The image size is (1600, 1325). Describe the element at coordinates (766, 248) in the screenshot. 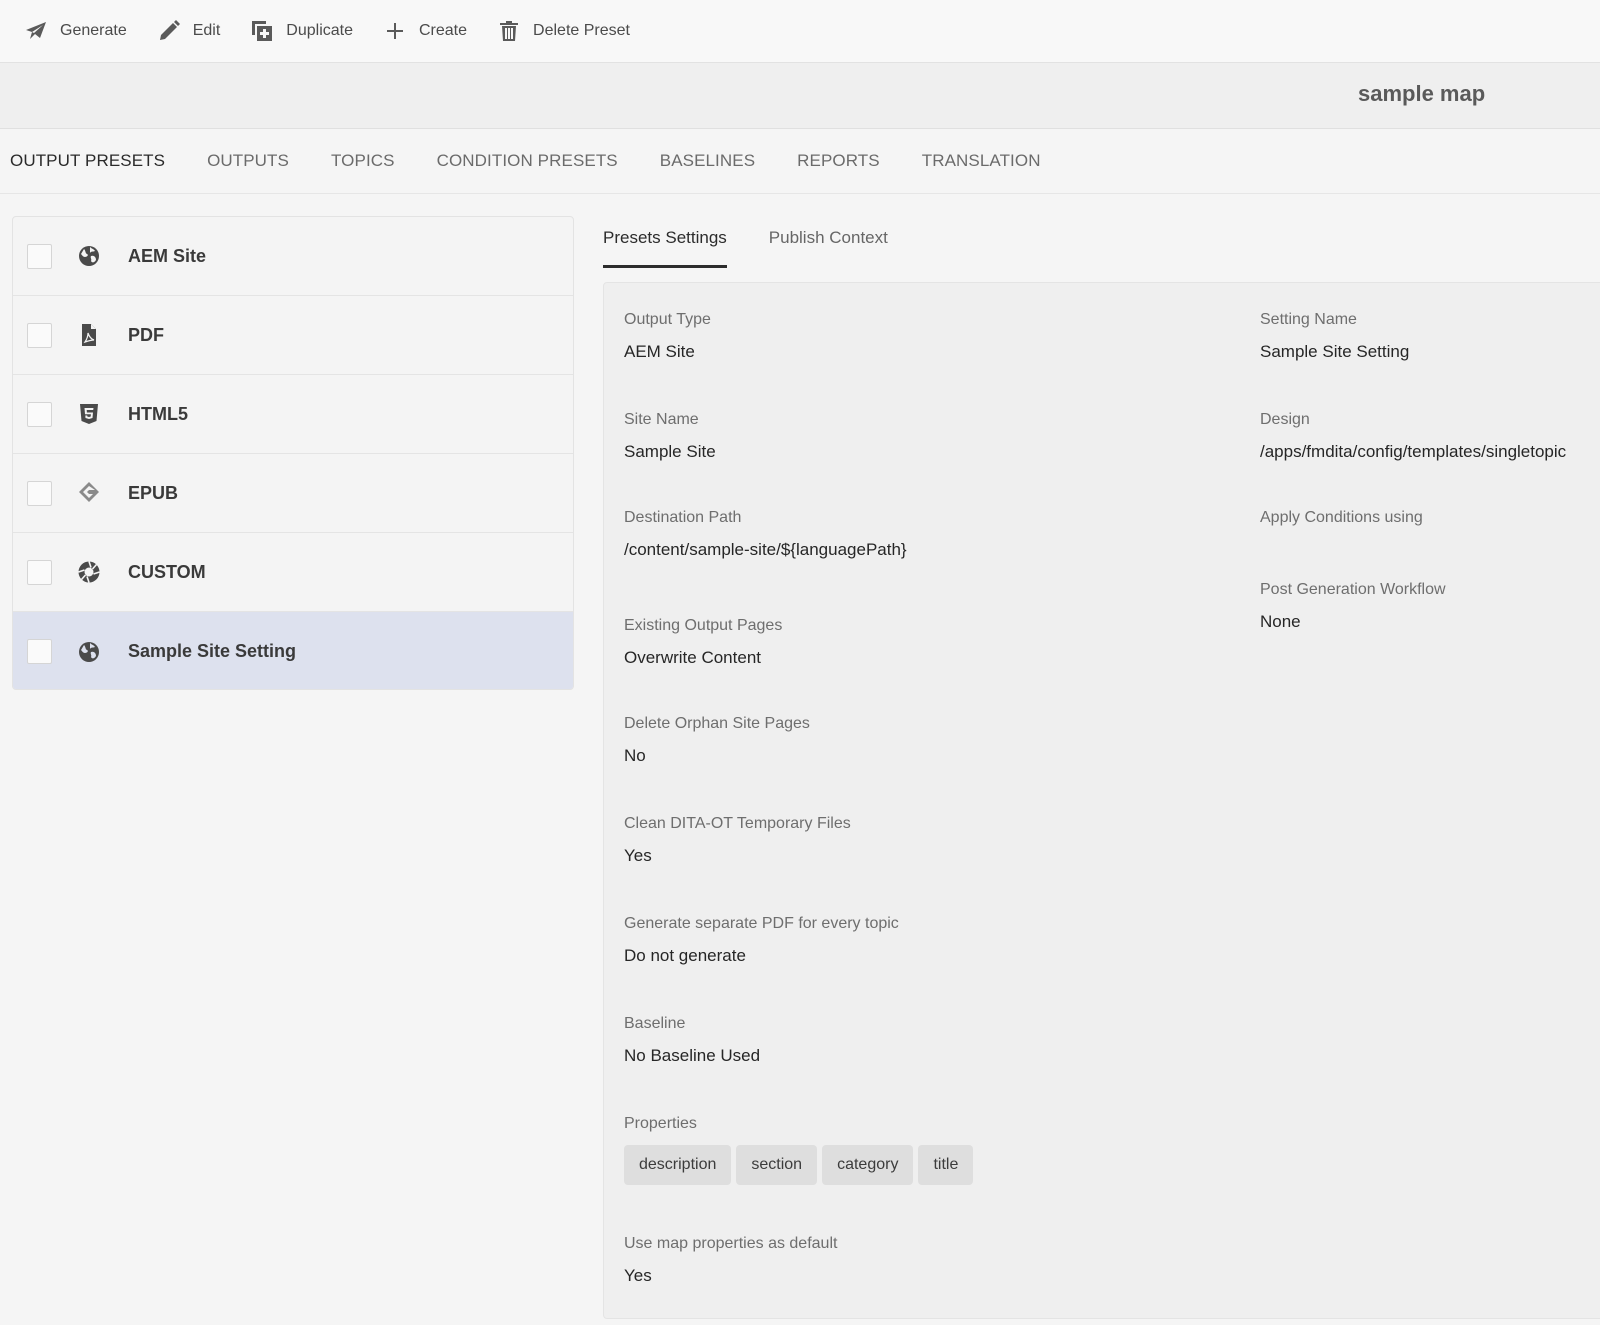

I see `detail-tabs: Presets Settings Publish Context` at that location.